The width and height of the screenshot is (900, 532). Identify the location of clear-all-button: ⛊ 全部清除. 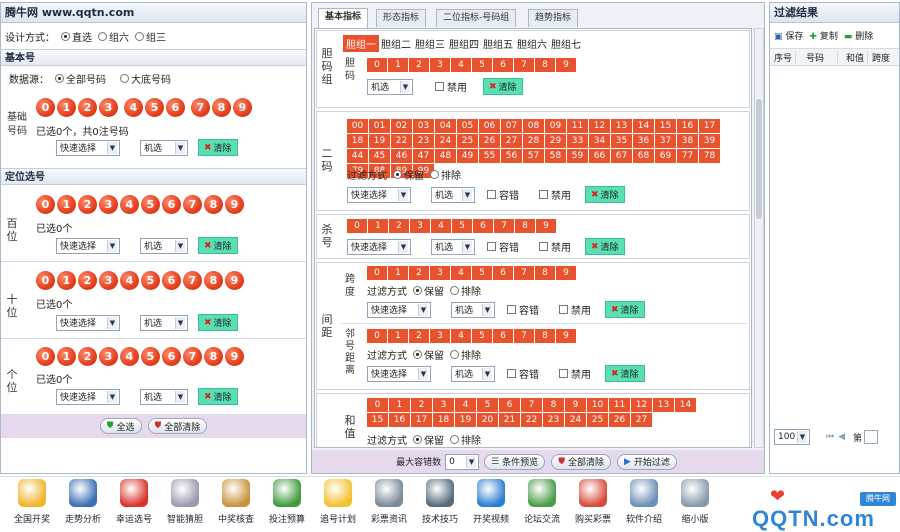
(177, 426).